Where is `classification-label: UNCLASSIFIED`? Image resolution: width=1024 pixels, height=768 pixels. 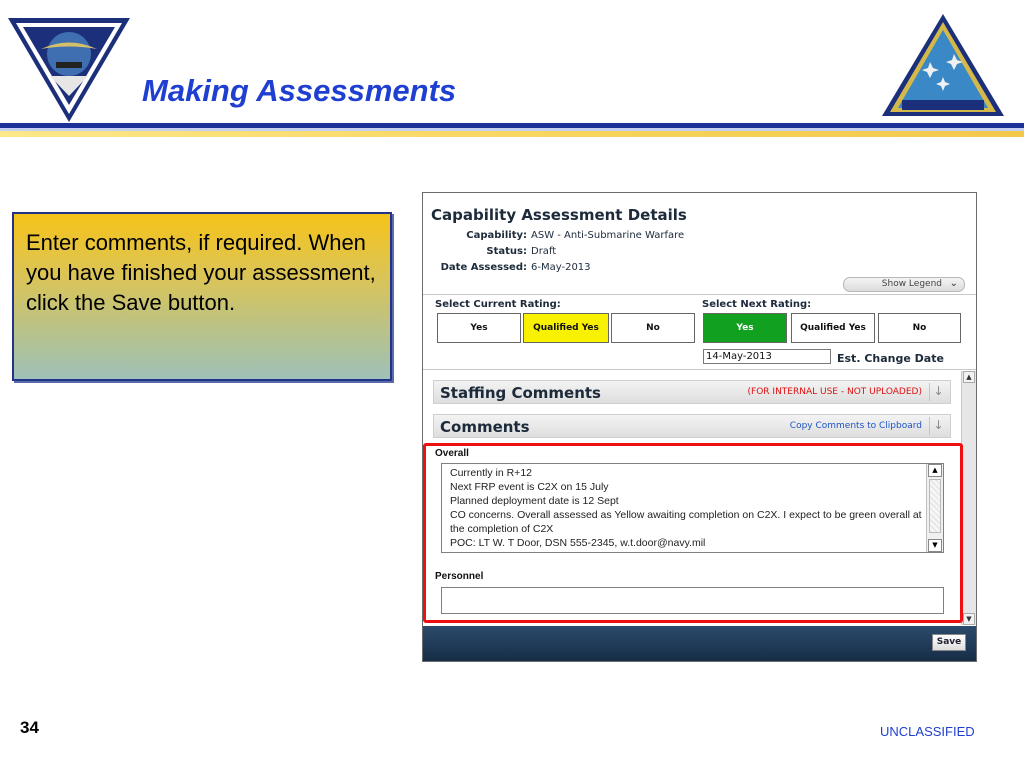
classification-label: UNCLASSIFIED is located at coordinates (927, 731).